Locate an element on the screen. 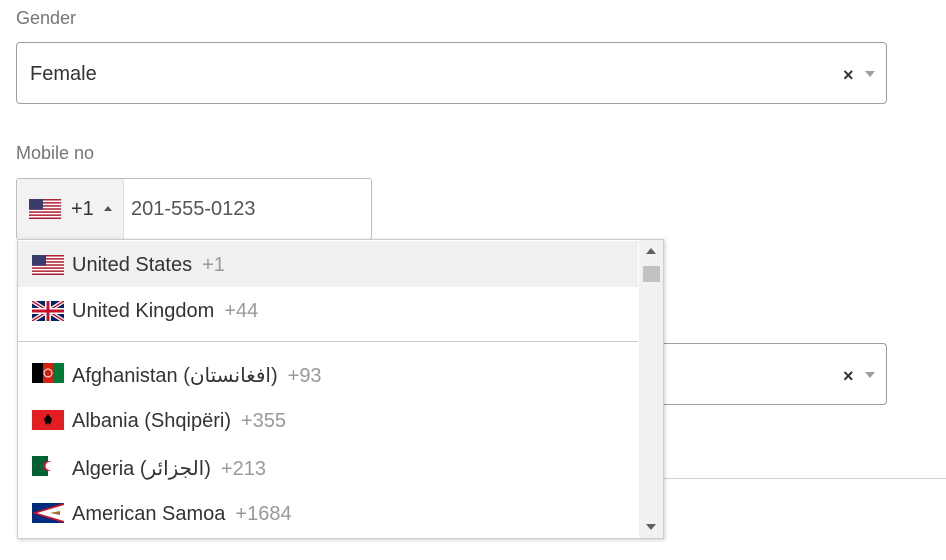  mobile-input-group: +1 is located at coordinates (194, 209).